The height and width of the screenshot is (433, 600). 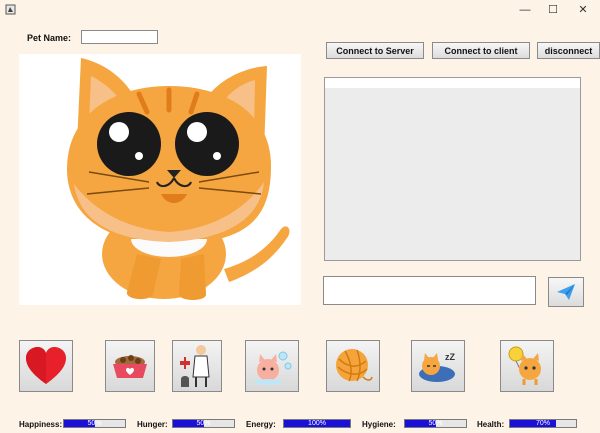 I want to click on svg-text: zZ, so click(x=450, y=357).